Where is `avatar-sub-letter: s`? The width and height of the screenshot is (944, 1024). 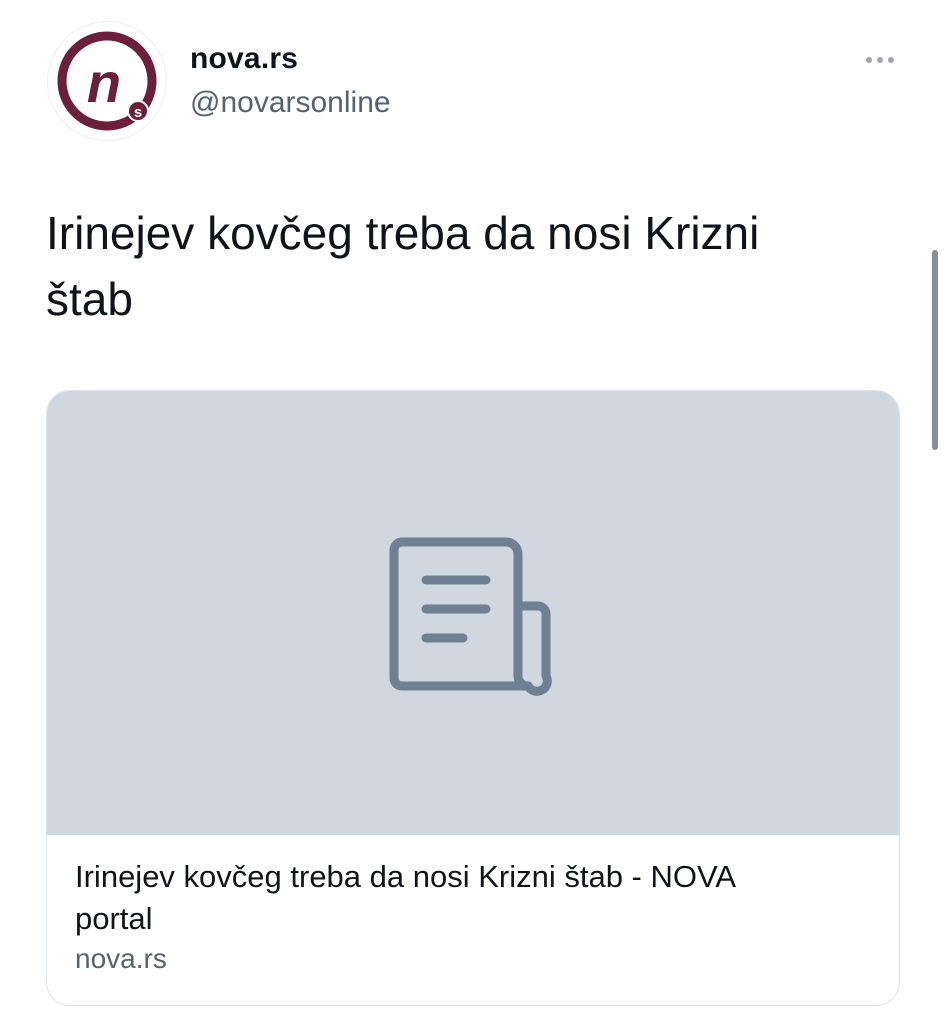 avatar-sub-letter: s is located at coordinates (138, 112).